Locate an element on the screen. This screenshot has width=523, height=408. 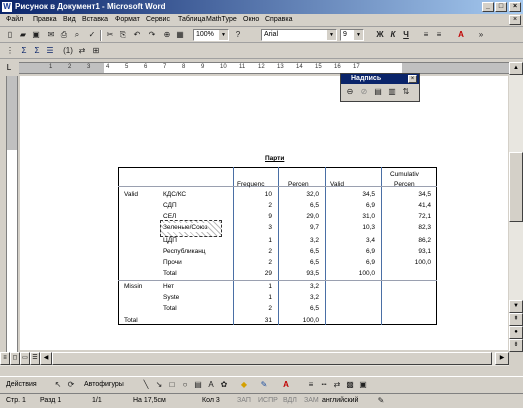
open-folder-icon: ▰ is located at coordinates (23, 35).